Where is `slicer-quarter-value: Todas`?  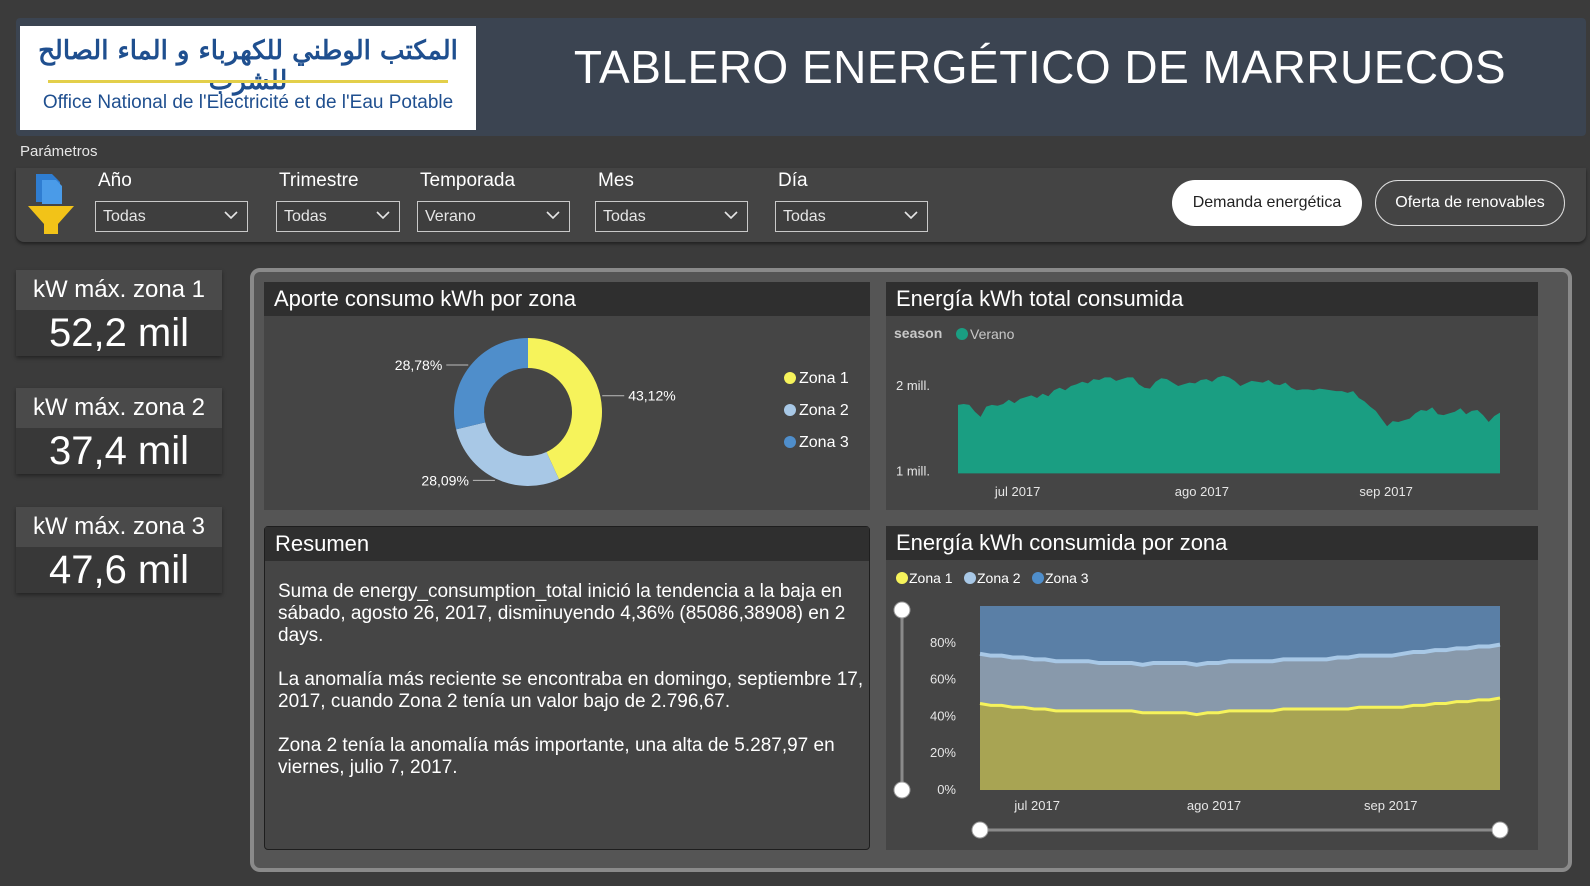
slicer-quarter-value: Todas is located at coordinates (305, 216).